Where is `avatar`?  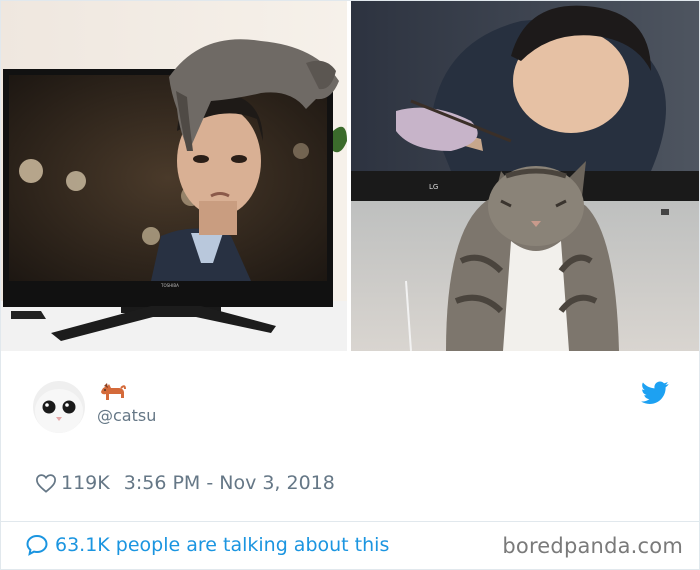 avatar is located at coordinates (59, 407).